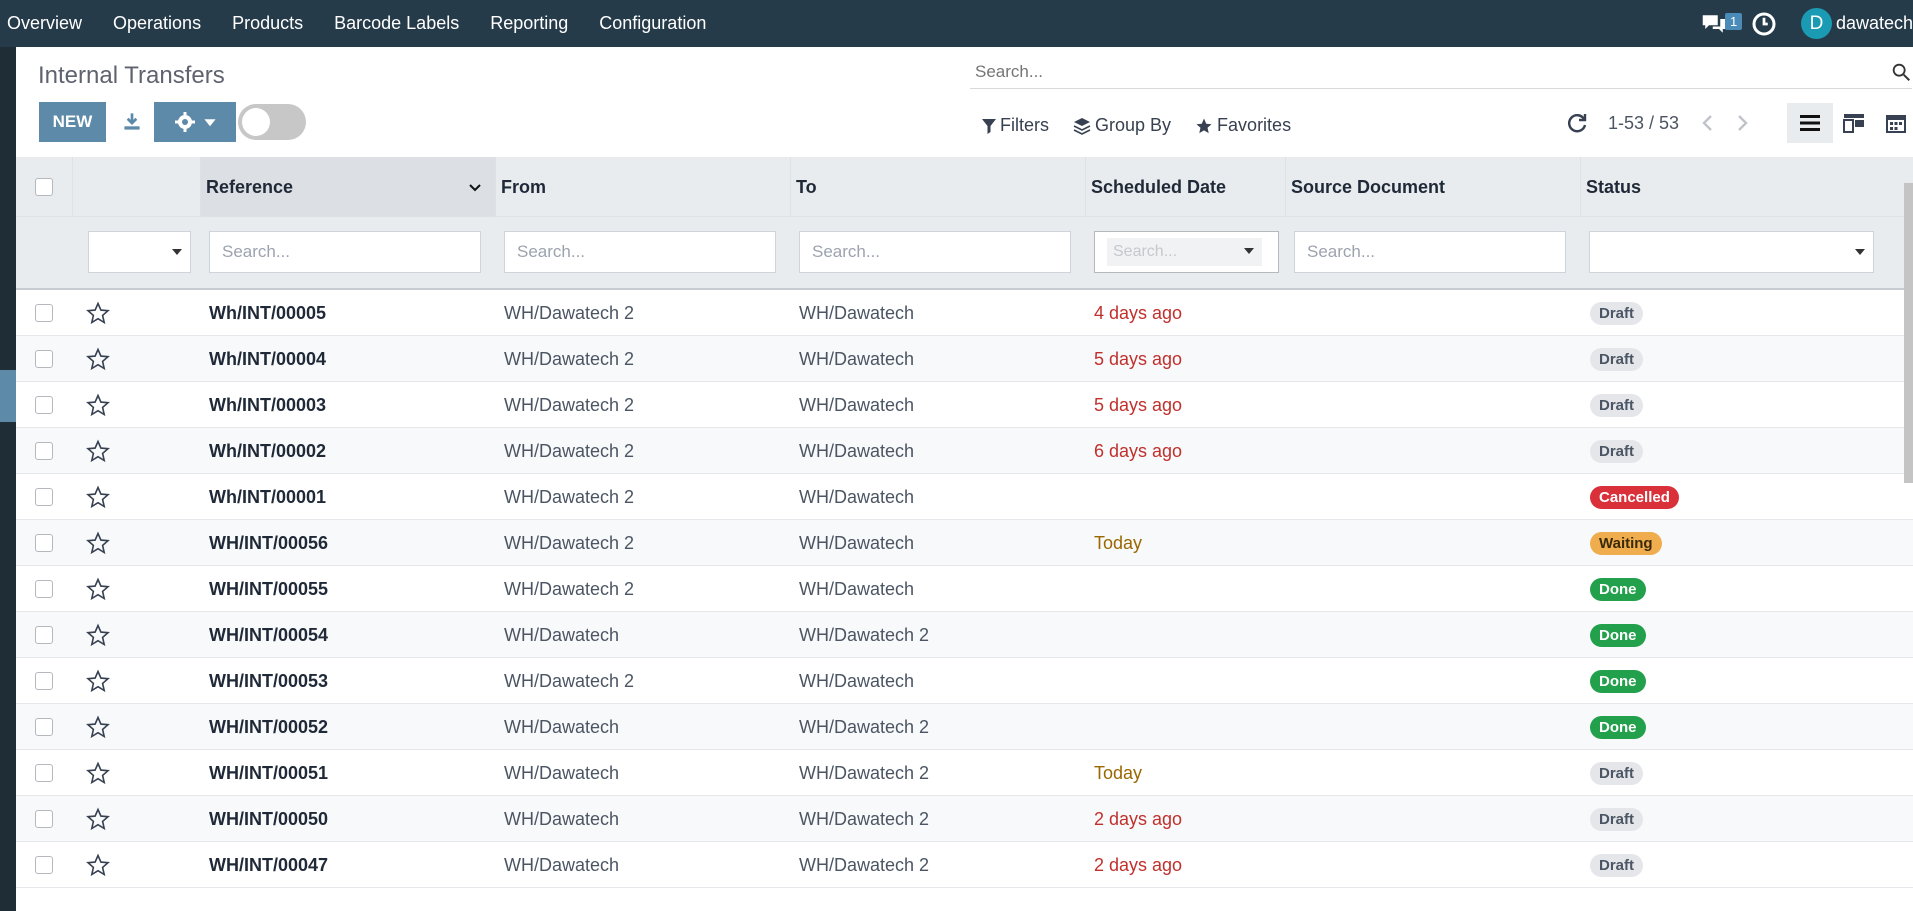 The height and width of the screenshot is (911, 1913). I want to click on group-by-button: Group By, so click(1122, 125).